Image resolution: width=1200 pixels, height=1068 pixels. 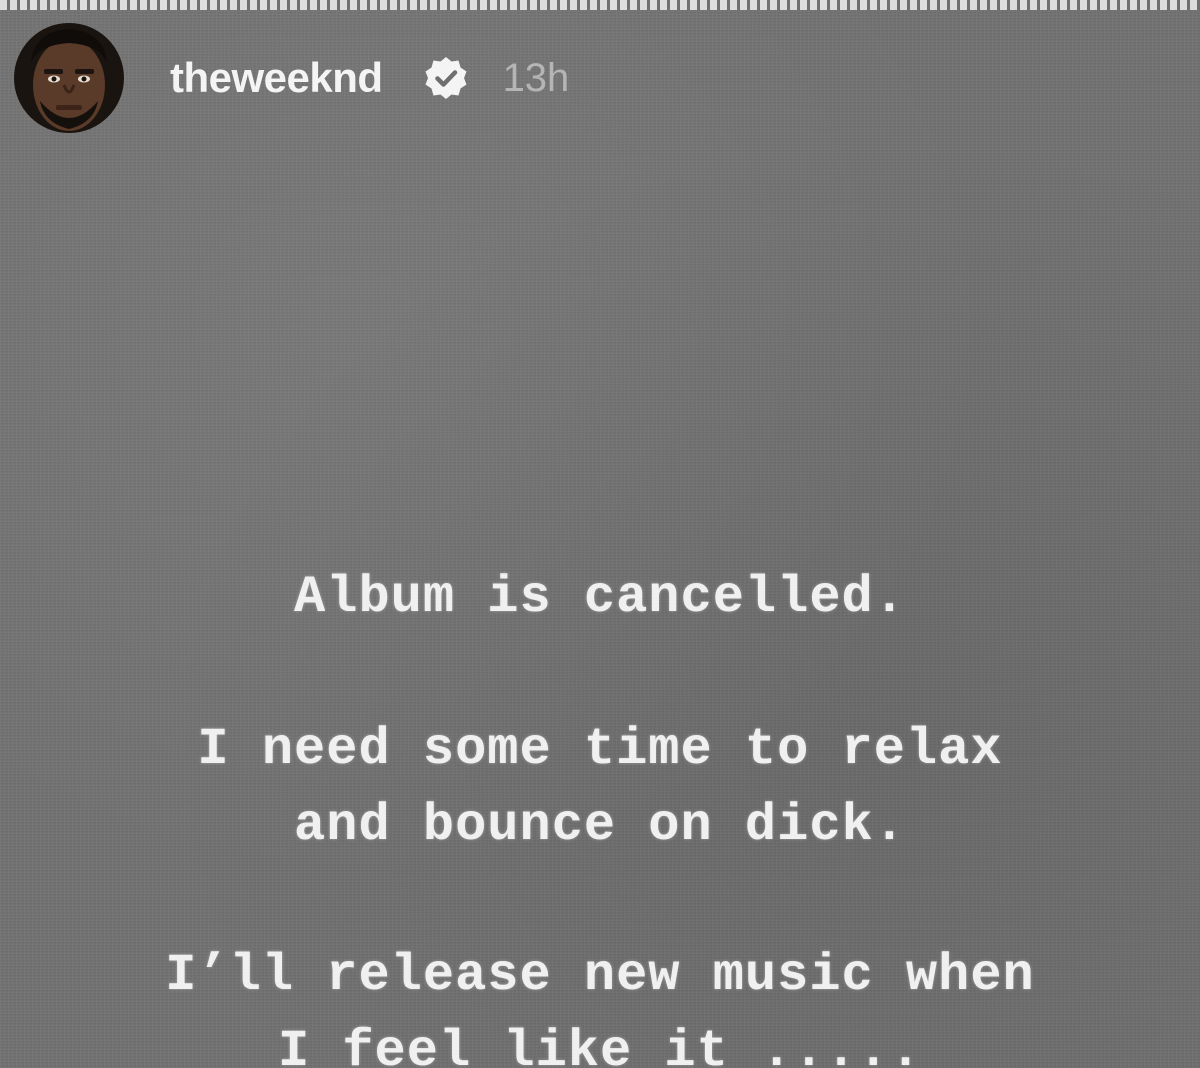 I want to click on story-text-line: Album is cancelled., so click(x=600, y=597).